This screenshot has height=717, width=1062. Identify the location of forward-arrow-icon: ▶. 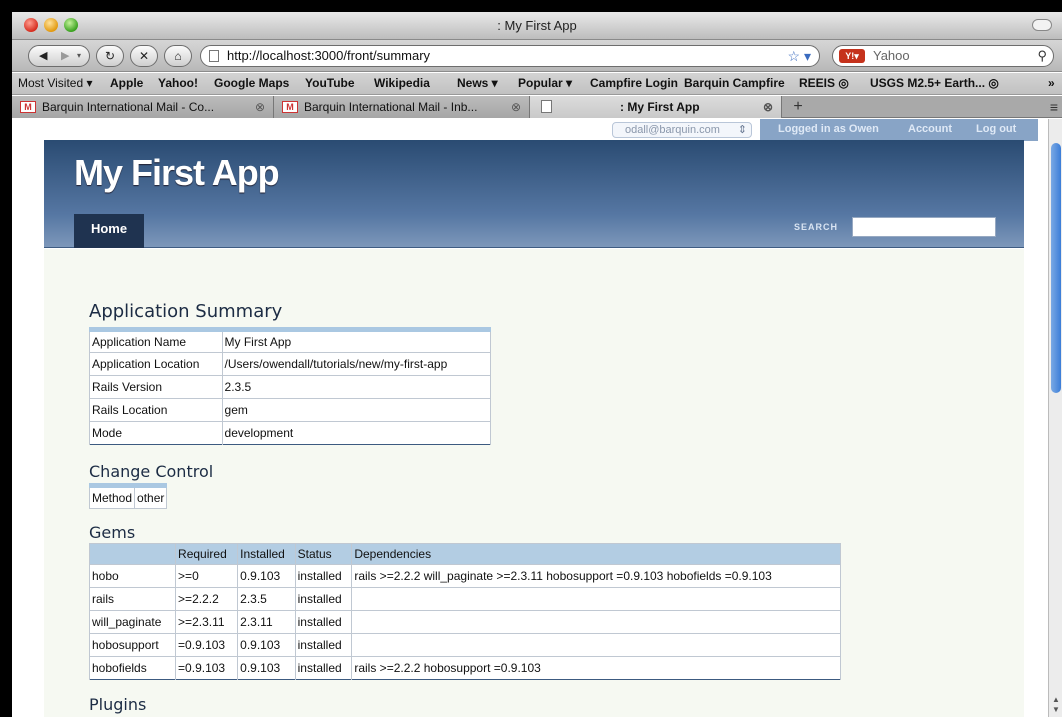
(65, 56).